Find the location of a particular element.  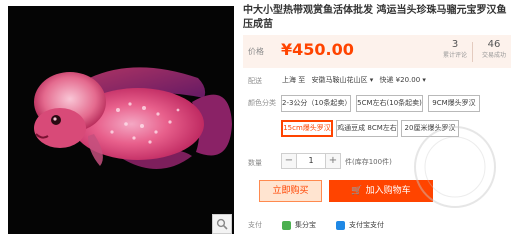

shipping-method-select: 快递 ¥20.00 ▾ is located at coordinates (402, 80).